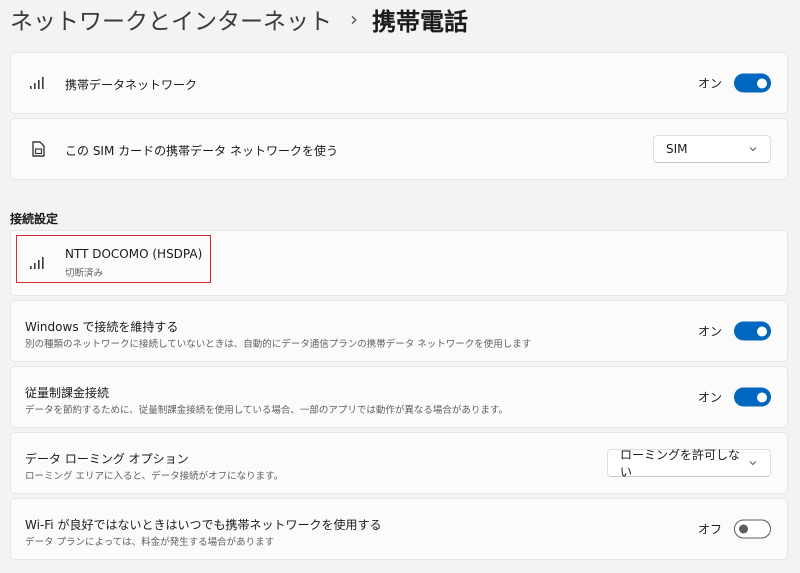  What do you see at coordinates (150, 542) in the screenshot?
I see `wifi-fallback-description: データ プランによっては、料金が発生する場合があります` at bounding box center [150, 542].